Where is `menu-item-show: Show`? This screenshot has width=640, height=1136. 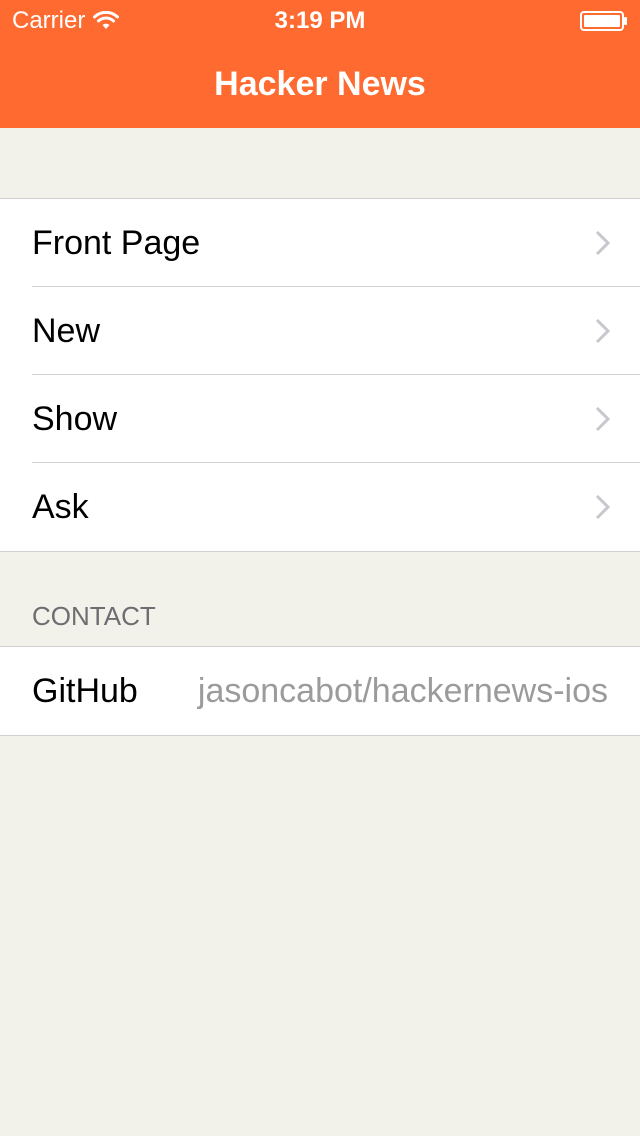 menu-item-show: Show is located at coordinates (320, 419).